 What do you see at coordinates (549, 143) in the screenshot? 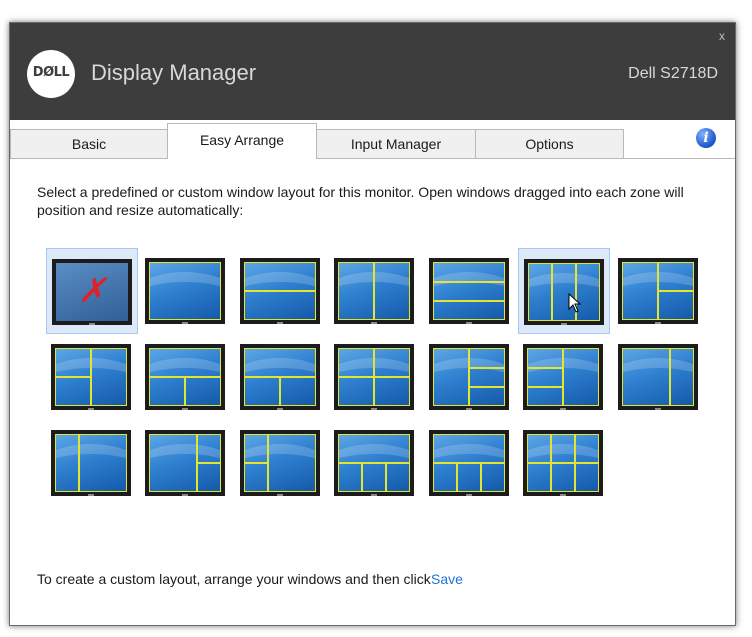
I see `tab-options: Options` at bounding box center [549, 143].